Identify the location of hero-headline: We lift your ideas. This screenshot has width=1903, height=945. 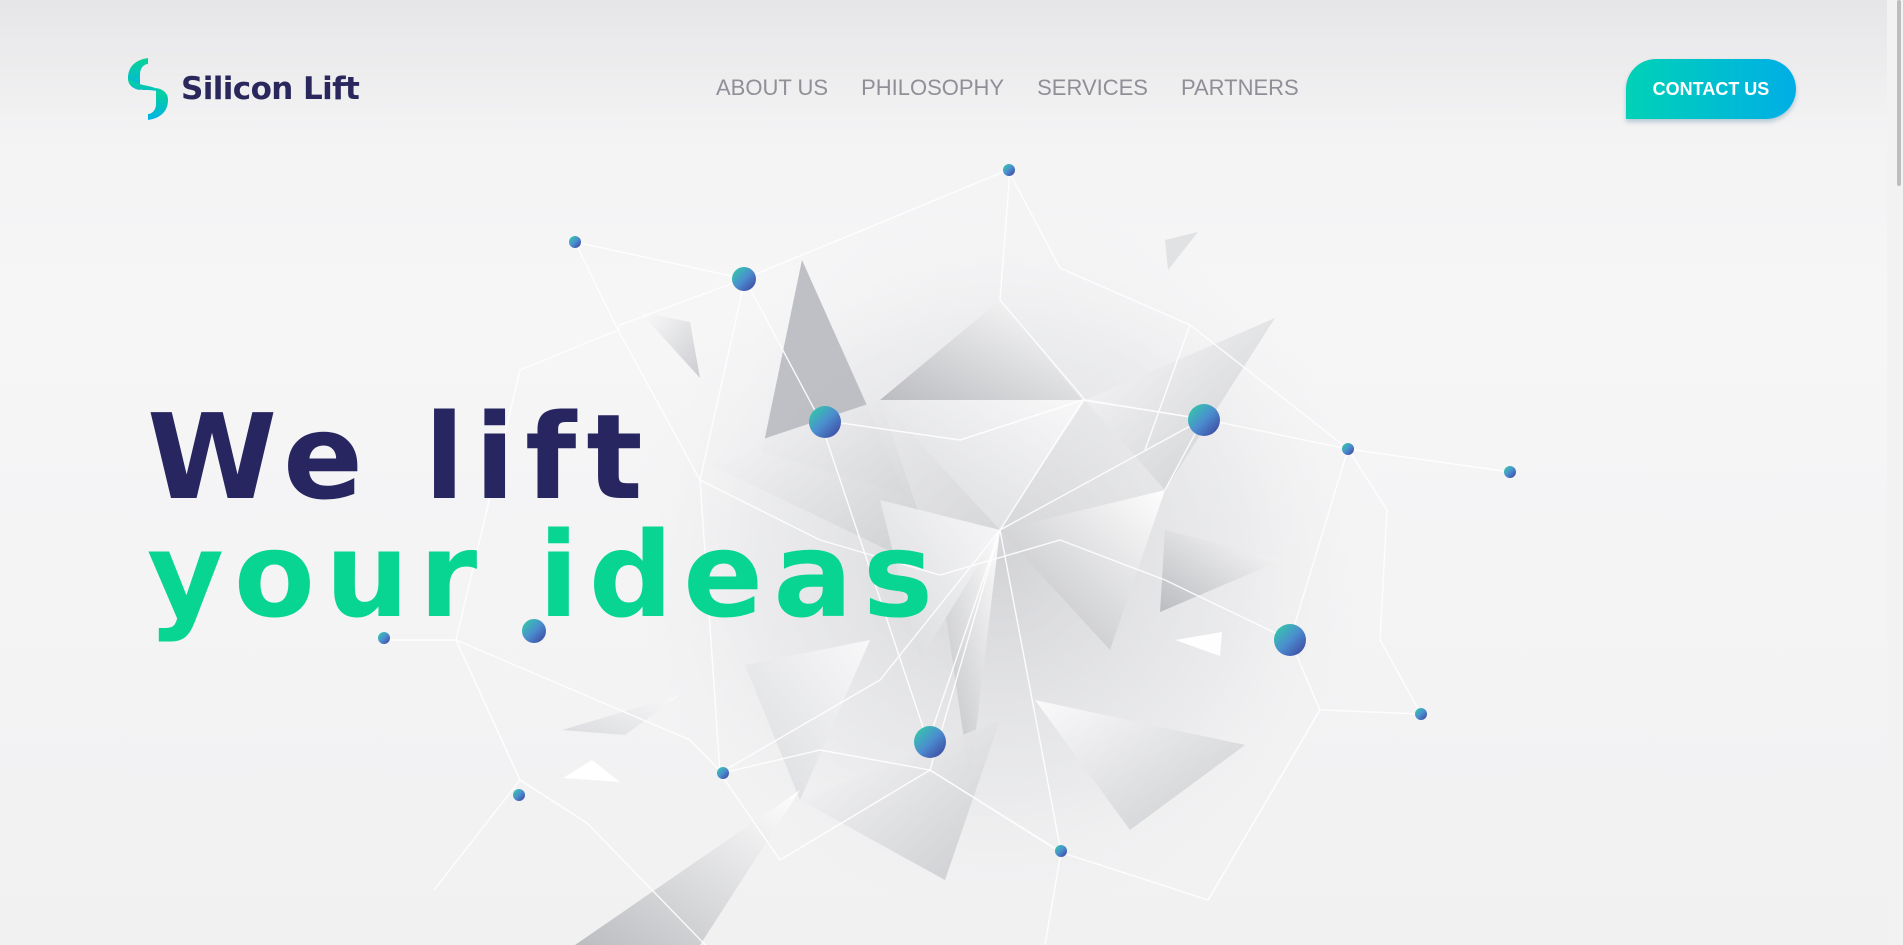
(545, 516).